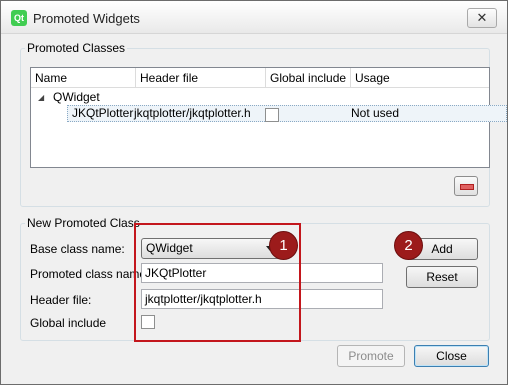 The image size is (508, 385). What do you see at coordinates (451, 356) in the screenshot?
I see `close-button: Close` at bounding box center [451, 356].